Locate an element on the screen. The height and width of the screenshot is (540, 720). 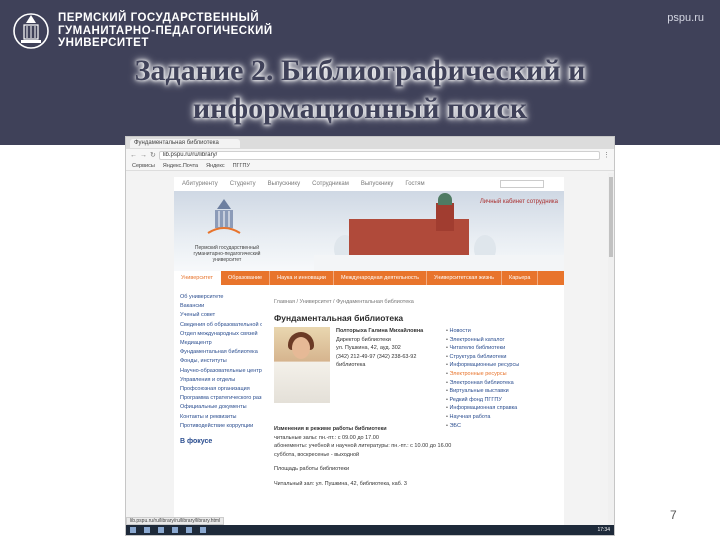
university-name-line: ГУМАНИТАРНО-ПЕДАГОГИЧЕСКИЙ is located at coordinates (165, 30).